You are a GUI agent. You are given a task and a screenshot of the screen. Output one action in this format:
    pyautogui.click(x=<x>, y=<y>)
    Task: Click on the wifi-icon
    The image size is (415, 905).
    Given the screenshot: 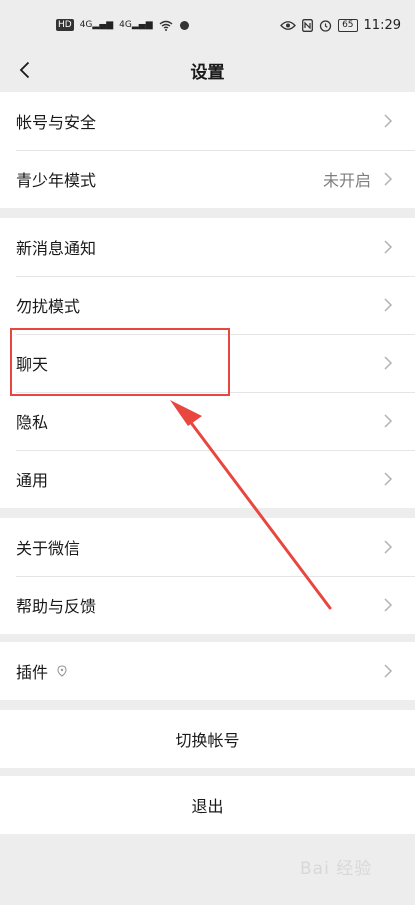 What is the action you would take?
    pyautogui.click(x=166, y=25)
    